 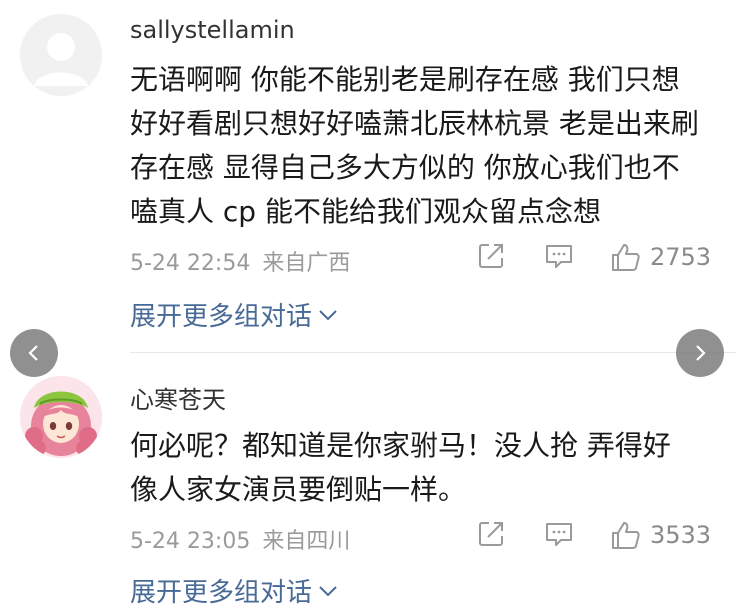 I want to click on comment-text-line: 好好看剧只想好好嗑萧北辰林杭景 老是出来刷, so click(x=414, y=123).